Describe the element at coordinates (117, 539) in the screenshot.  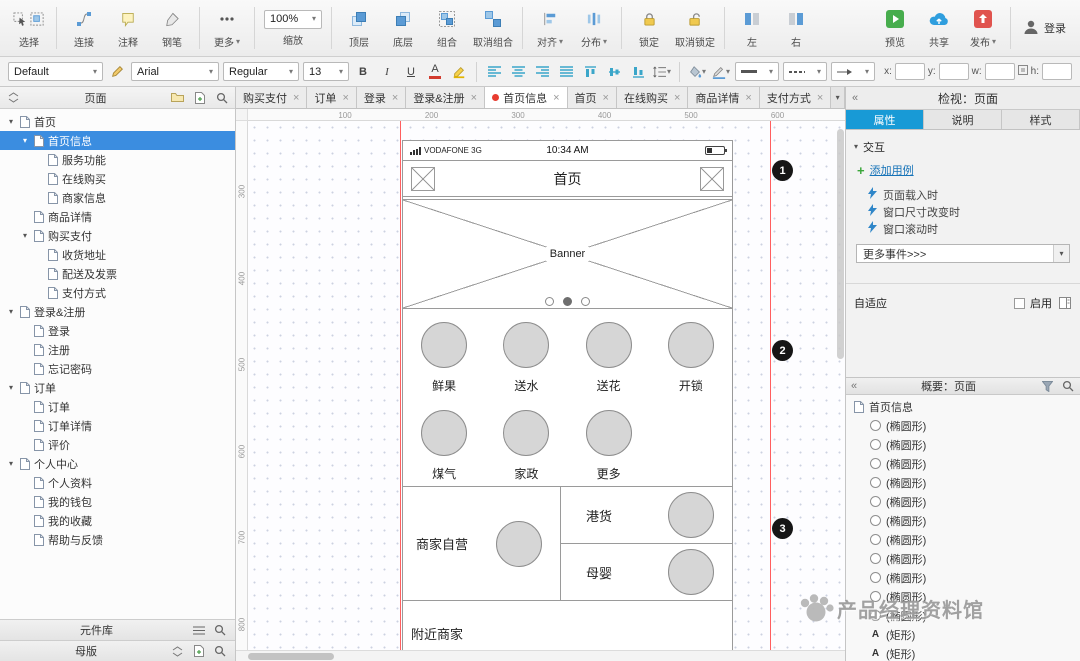
I see `tree-item-22: 帮助与反馈` at that location.